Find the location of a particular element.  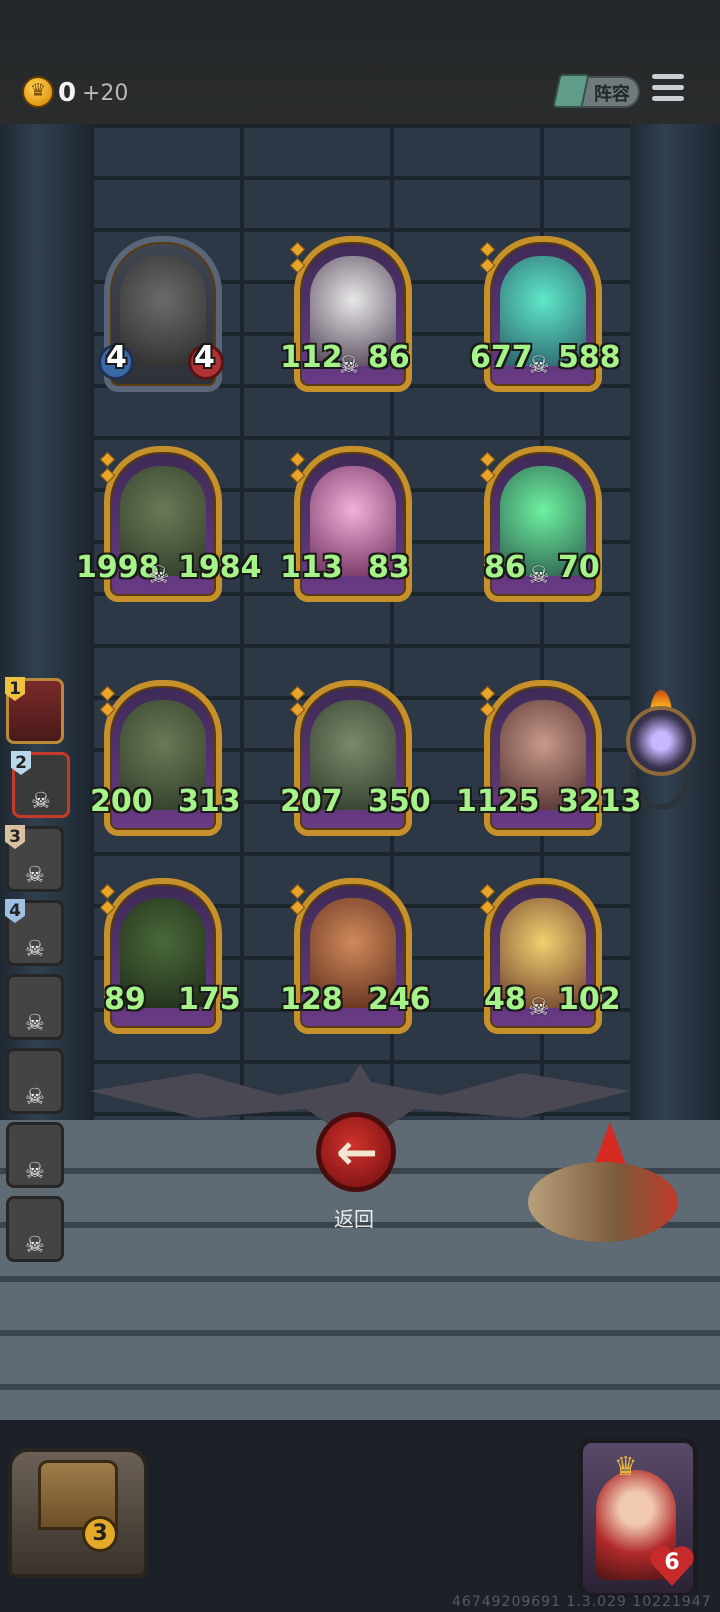

chest-count-badge: 3 is located at coordinates (100, 1534).